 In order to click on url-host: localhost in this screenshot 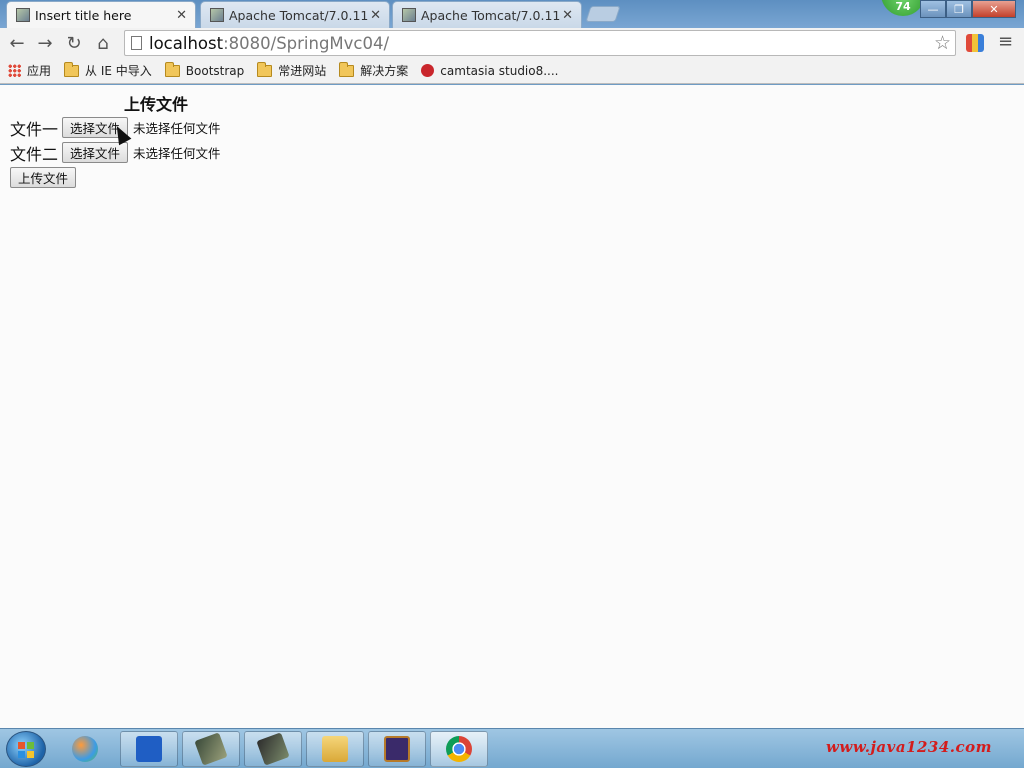, I will do `click(186, 43)`.